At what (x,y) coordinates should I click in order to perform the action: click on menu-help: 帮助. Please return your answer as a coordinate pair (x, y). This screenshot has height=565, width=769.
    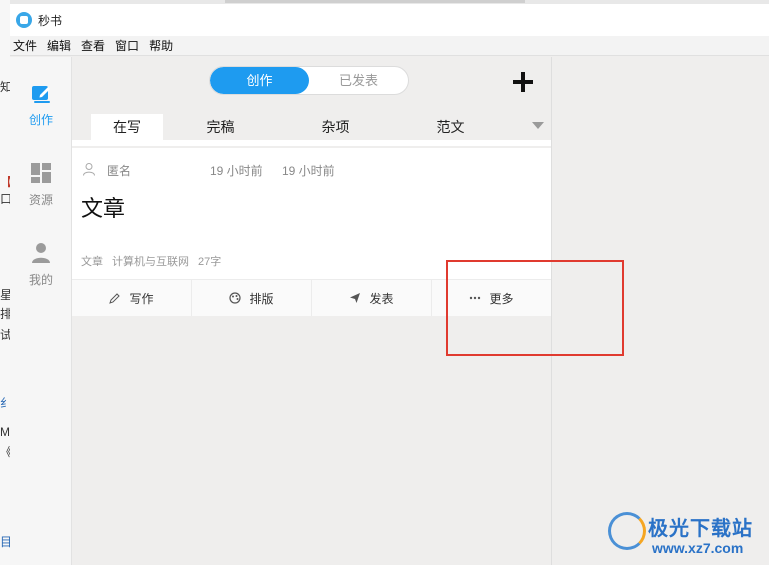
    Looking at the image, I should click on (161, 45).